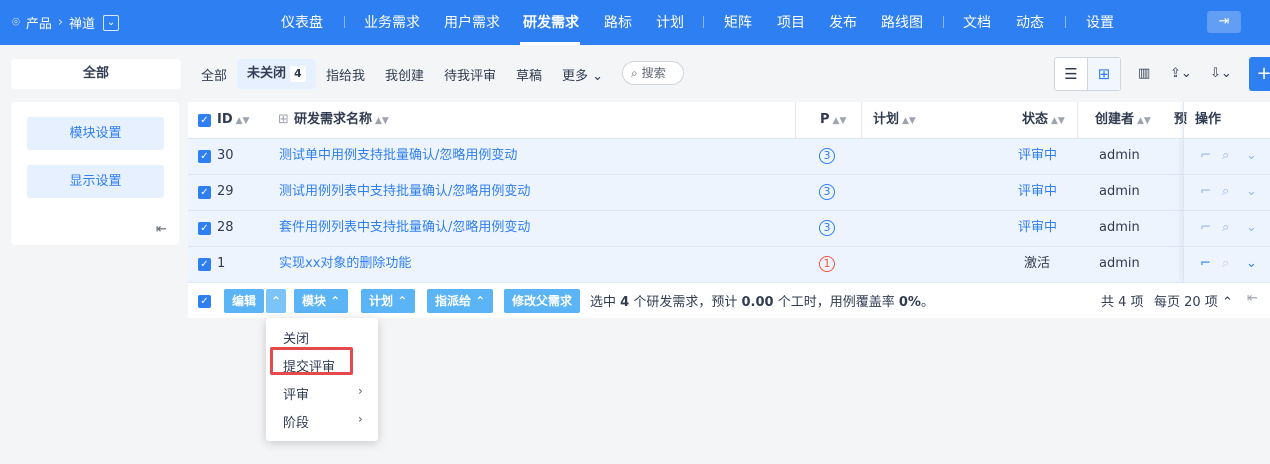 The image size is (1270, 464). What do you see at coordinates (225, 119) in the screenshot?
I see `header-label: ID` at bounding box center [225, 119].